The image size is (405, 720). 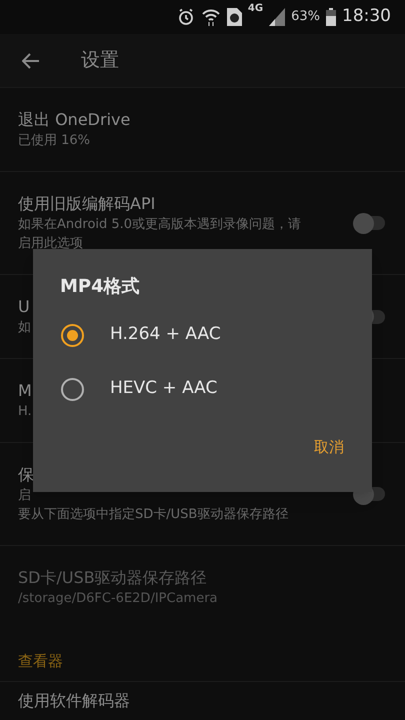 I want to click on setting-description: 如果在Android 5.0或更高版本遇到录像问题，请启用此选项, so click(x=160, y=234).